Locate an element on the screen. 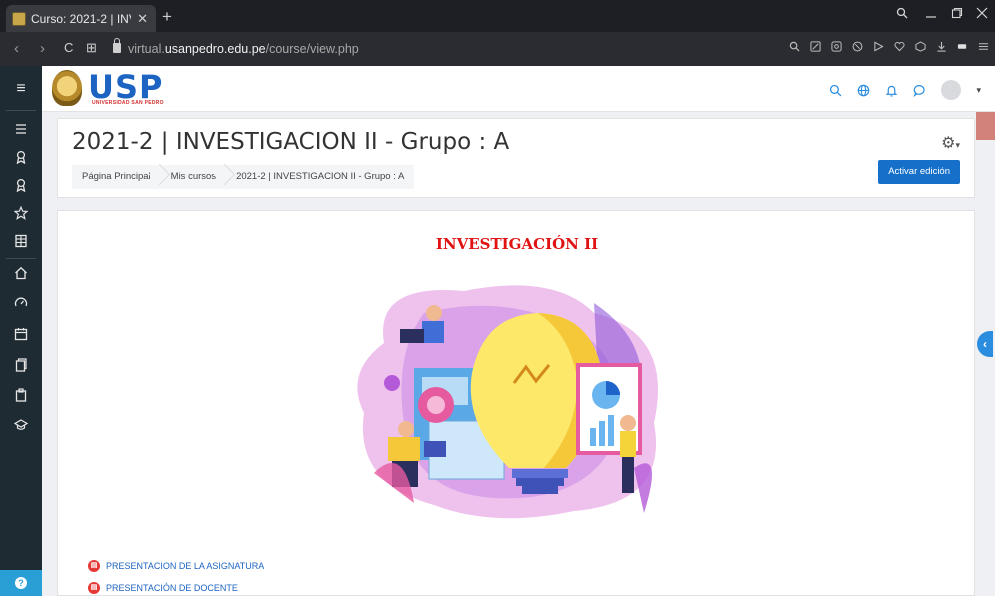  restore-icon is located at coordinates (957, 14).